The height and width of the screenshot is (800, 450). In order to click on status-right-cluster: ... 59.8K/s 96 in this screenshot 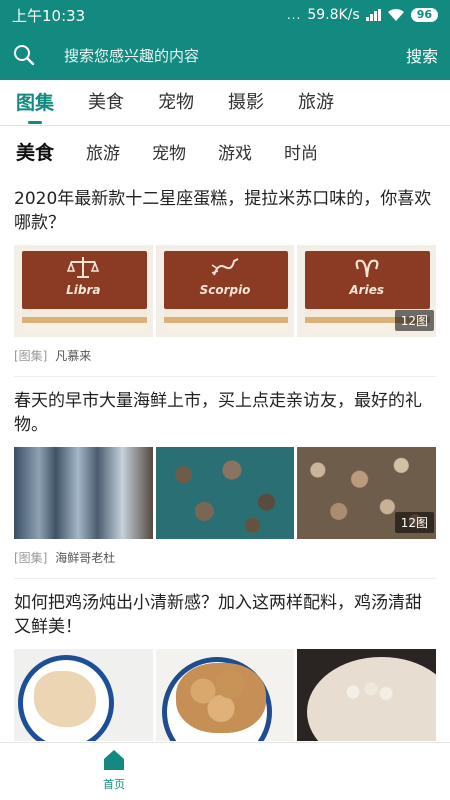, I will do `click(362, 15)`.